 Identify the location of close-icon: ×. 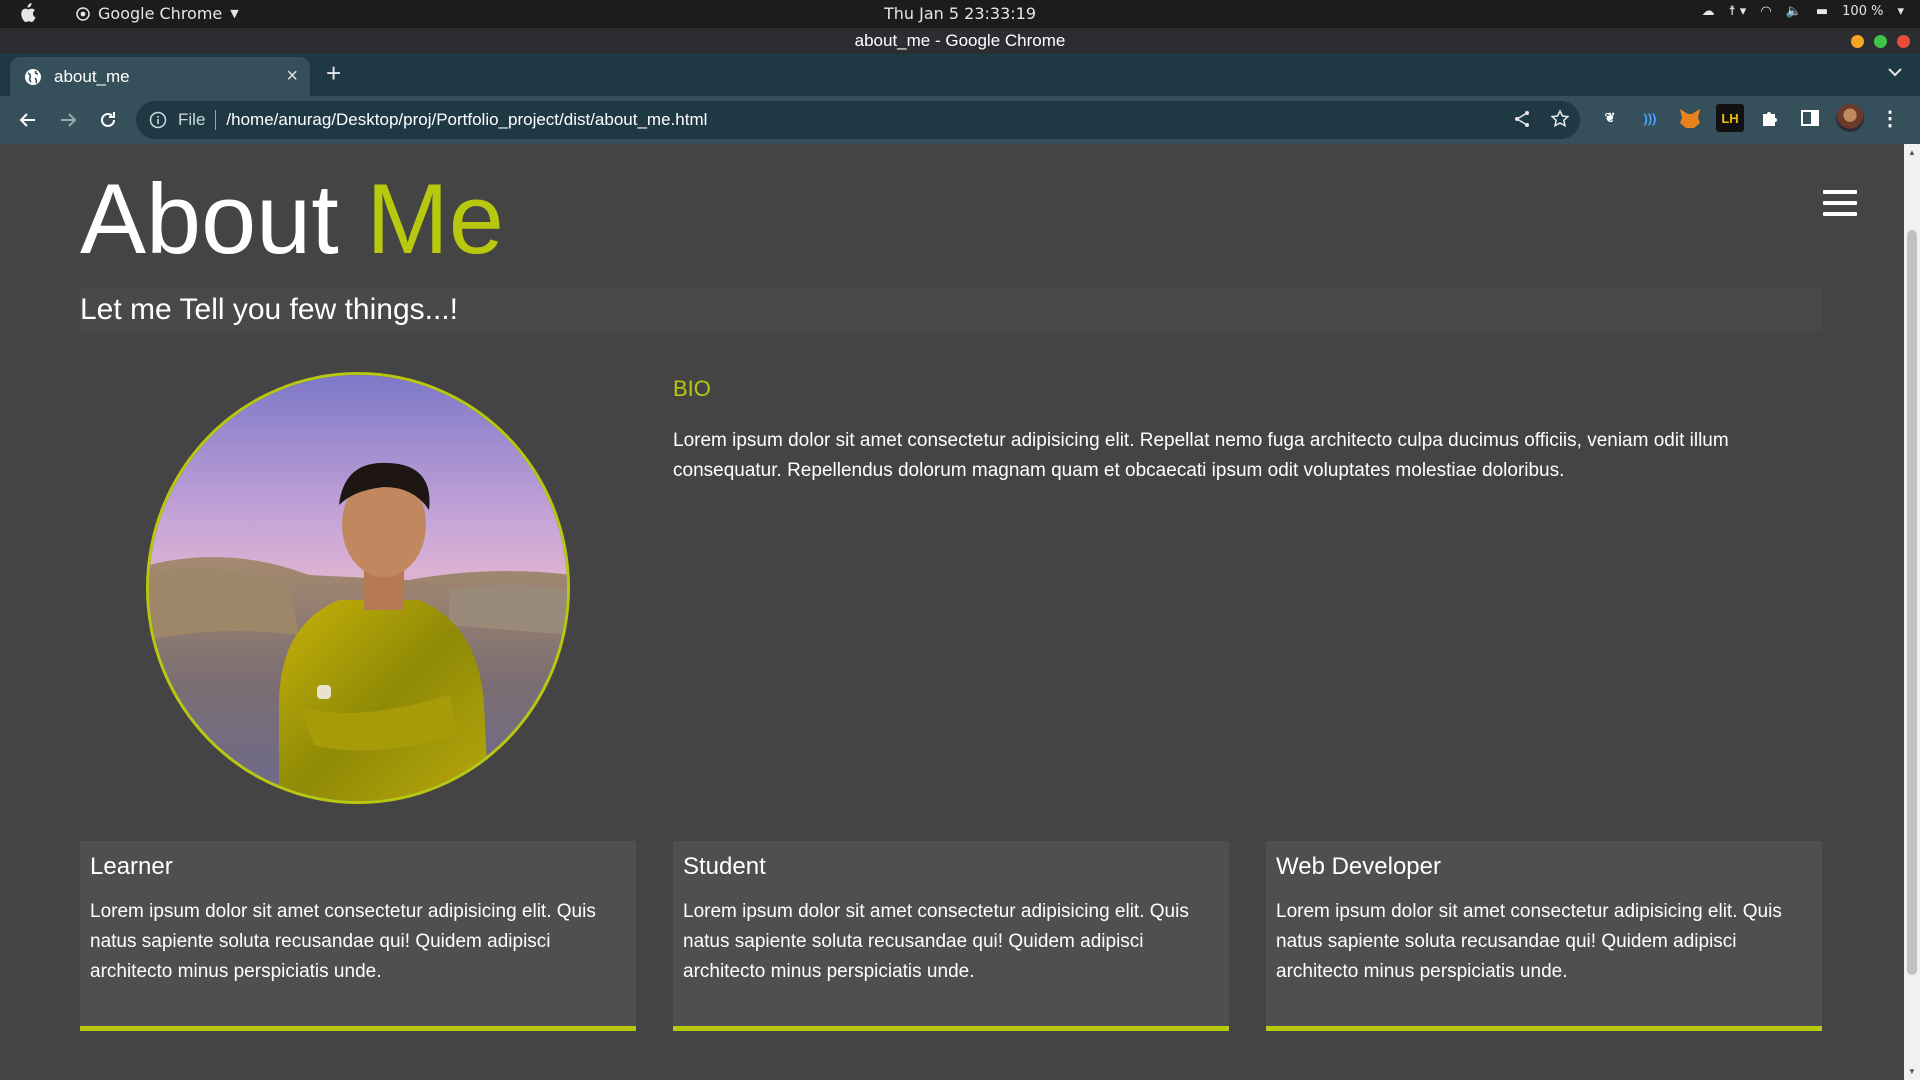
(292, 76).